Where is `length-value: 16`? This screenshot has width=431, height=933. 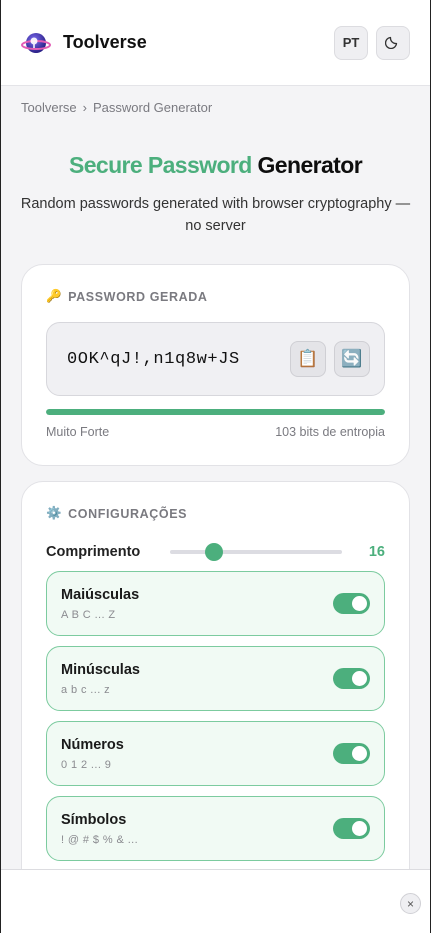
length-value: 16 is located at coordinates (376, 552).